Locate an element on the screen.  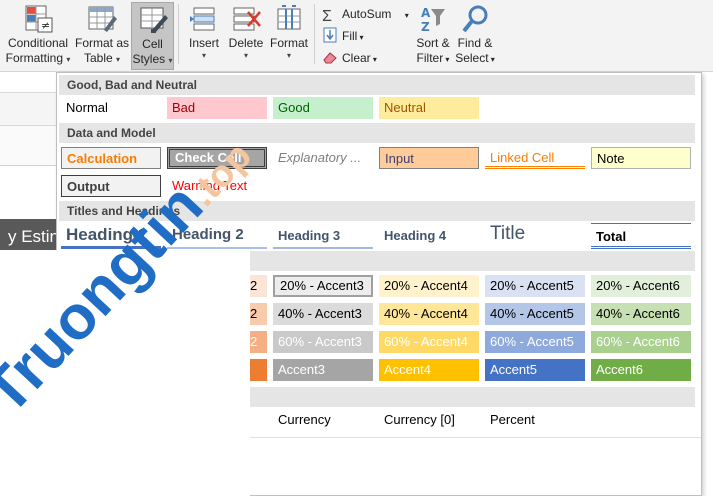
style-60-accent3: 60% - Accent3 is located at coordinates (323, 342).